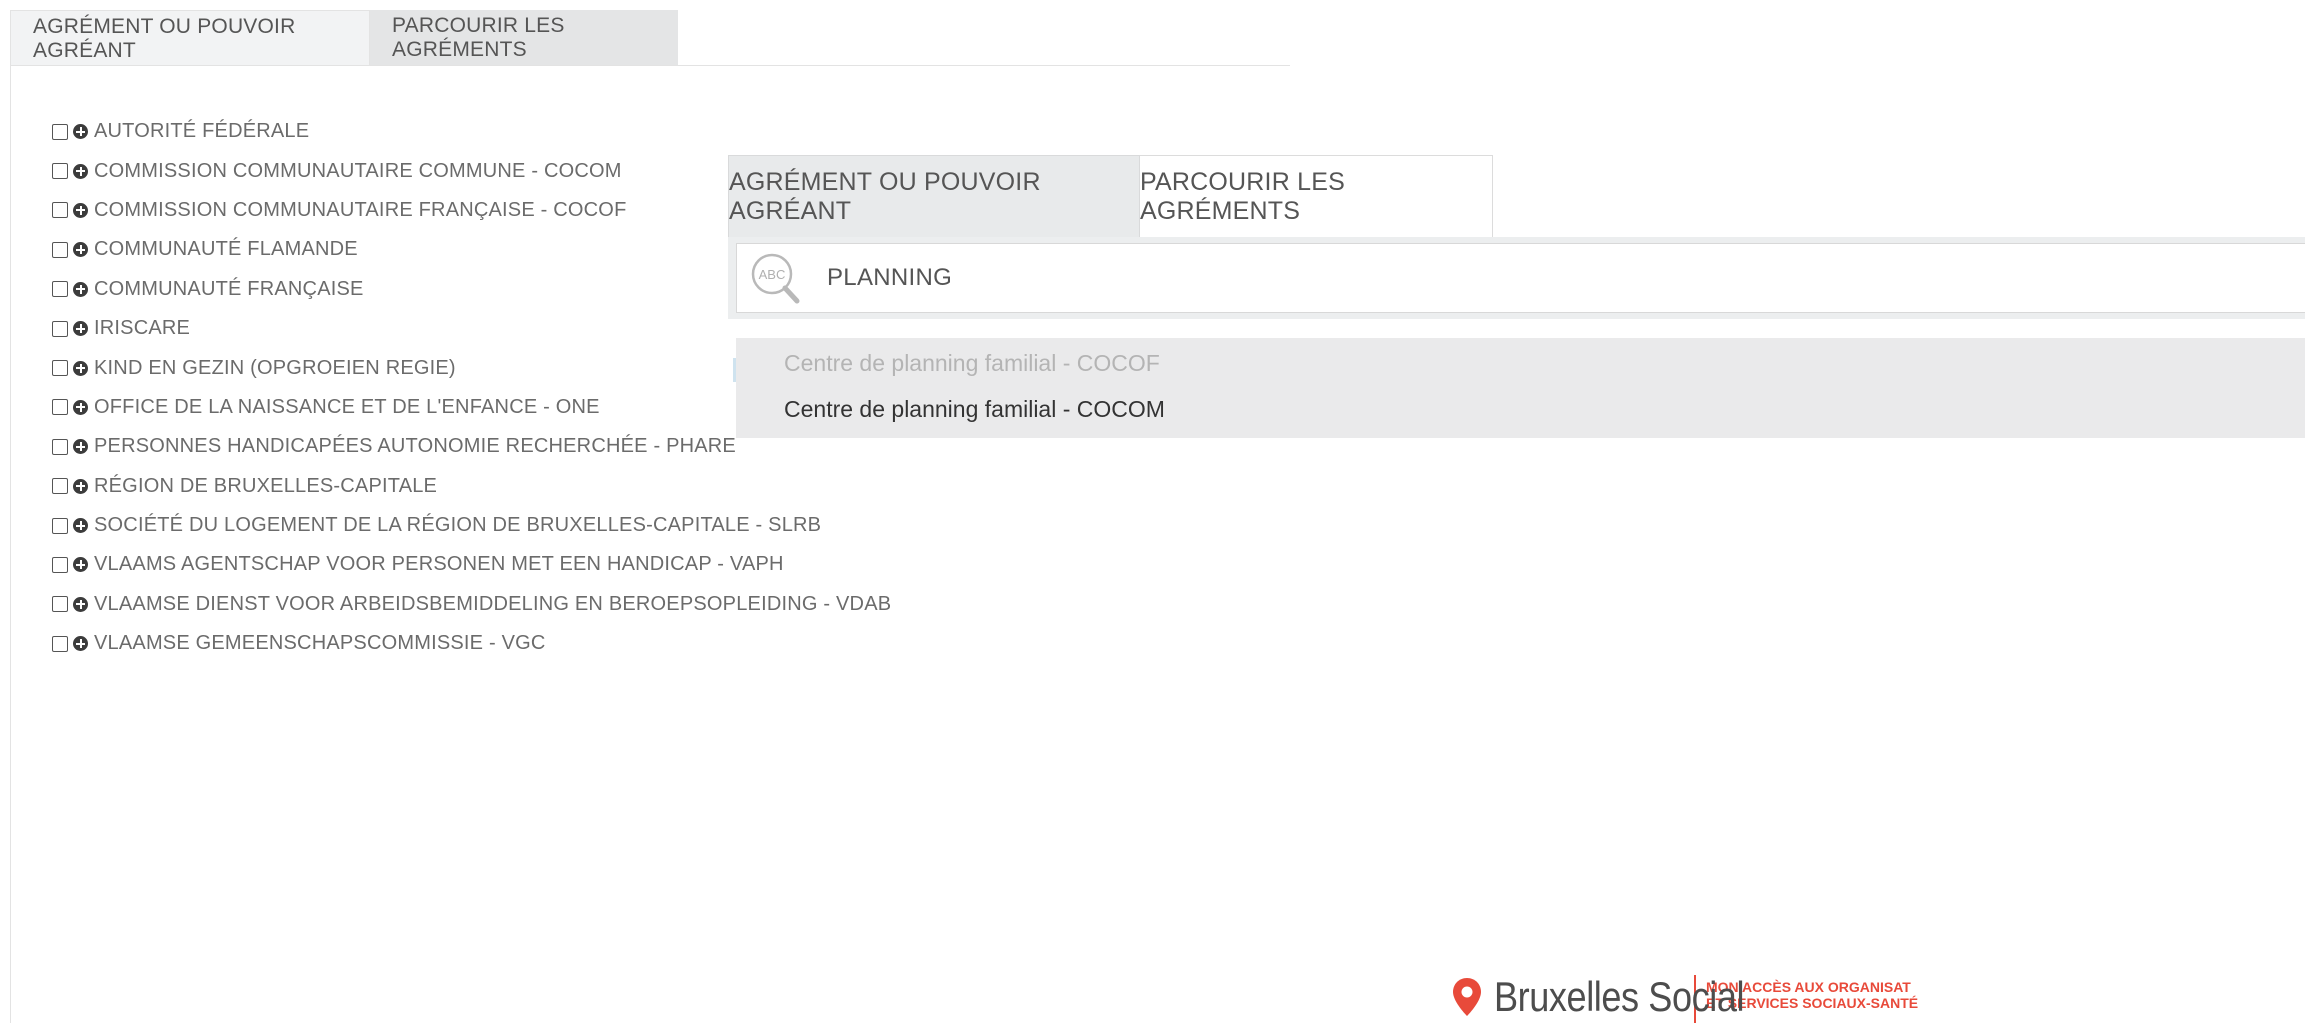  What do you see at coordinates (1520, 363) in the screenshot?
I see `result-item: Centre de planning familial - COCOF` at bounding box center [1520, 363].